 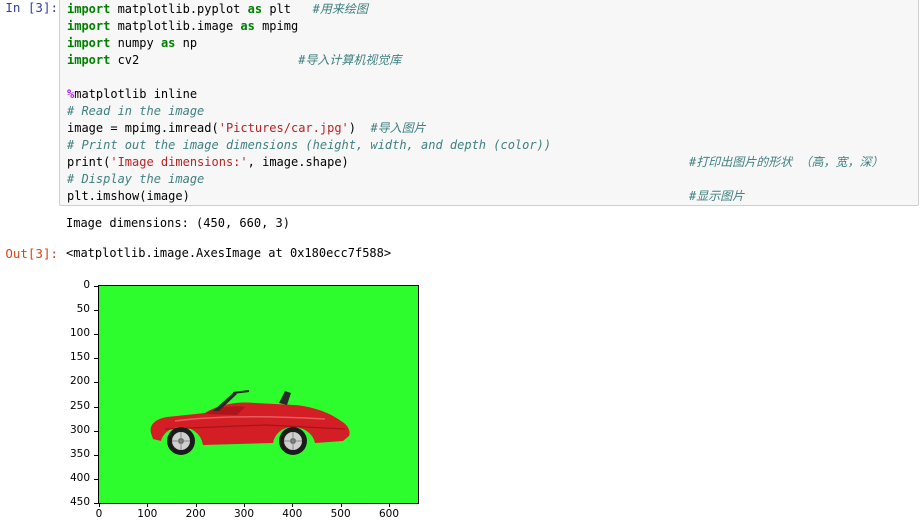 I want to click on code-comment: #导入图片, so click(x=398, y=128).